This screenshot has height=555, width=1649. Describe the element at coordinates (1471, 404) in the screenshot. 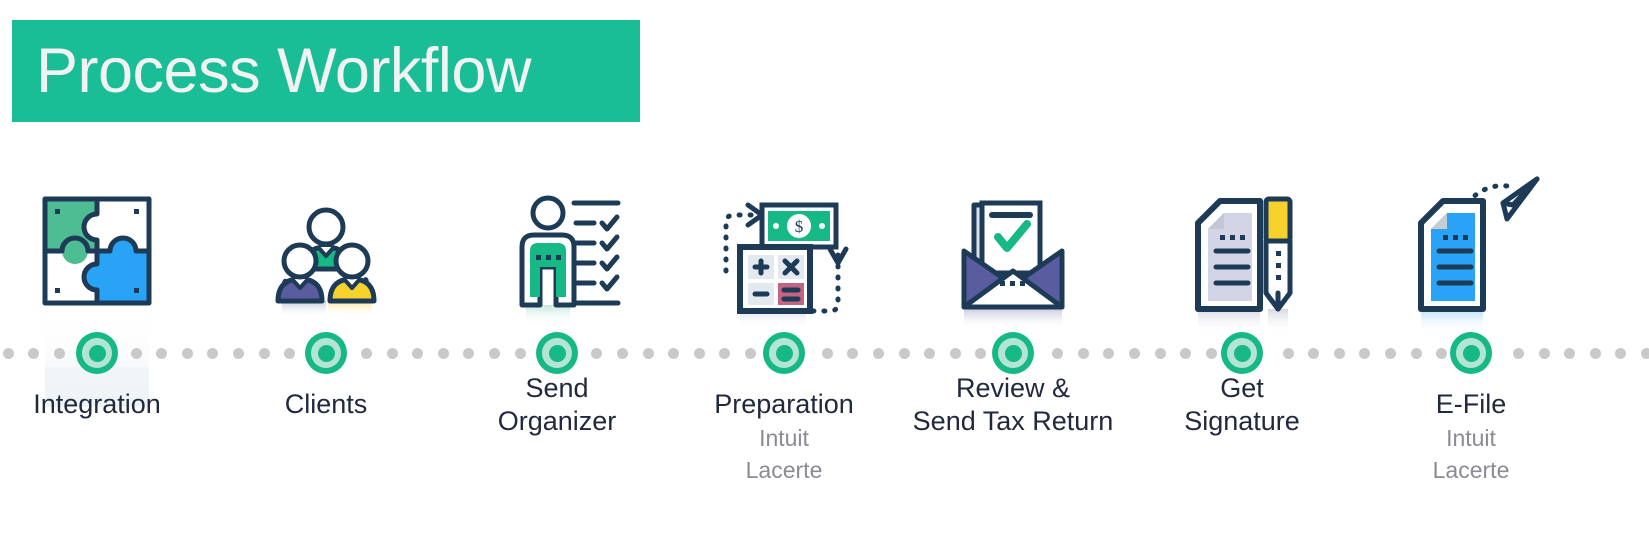

I see `step-label-text: E-File` at that location.